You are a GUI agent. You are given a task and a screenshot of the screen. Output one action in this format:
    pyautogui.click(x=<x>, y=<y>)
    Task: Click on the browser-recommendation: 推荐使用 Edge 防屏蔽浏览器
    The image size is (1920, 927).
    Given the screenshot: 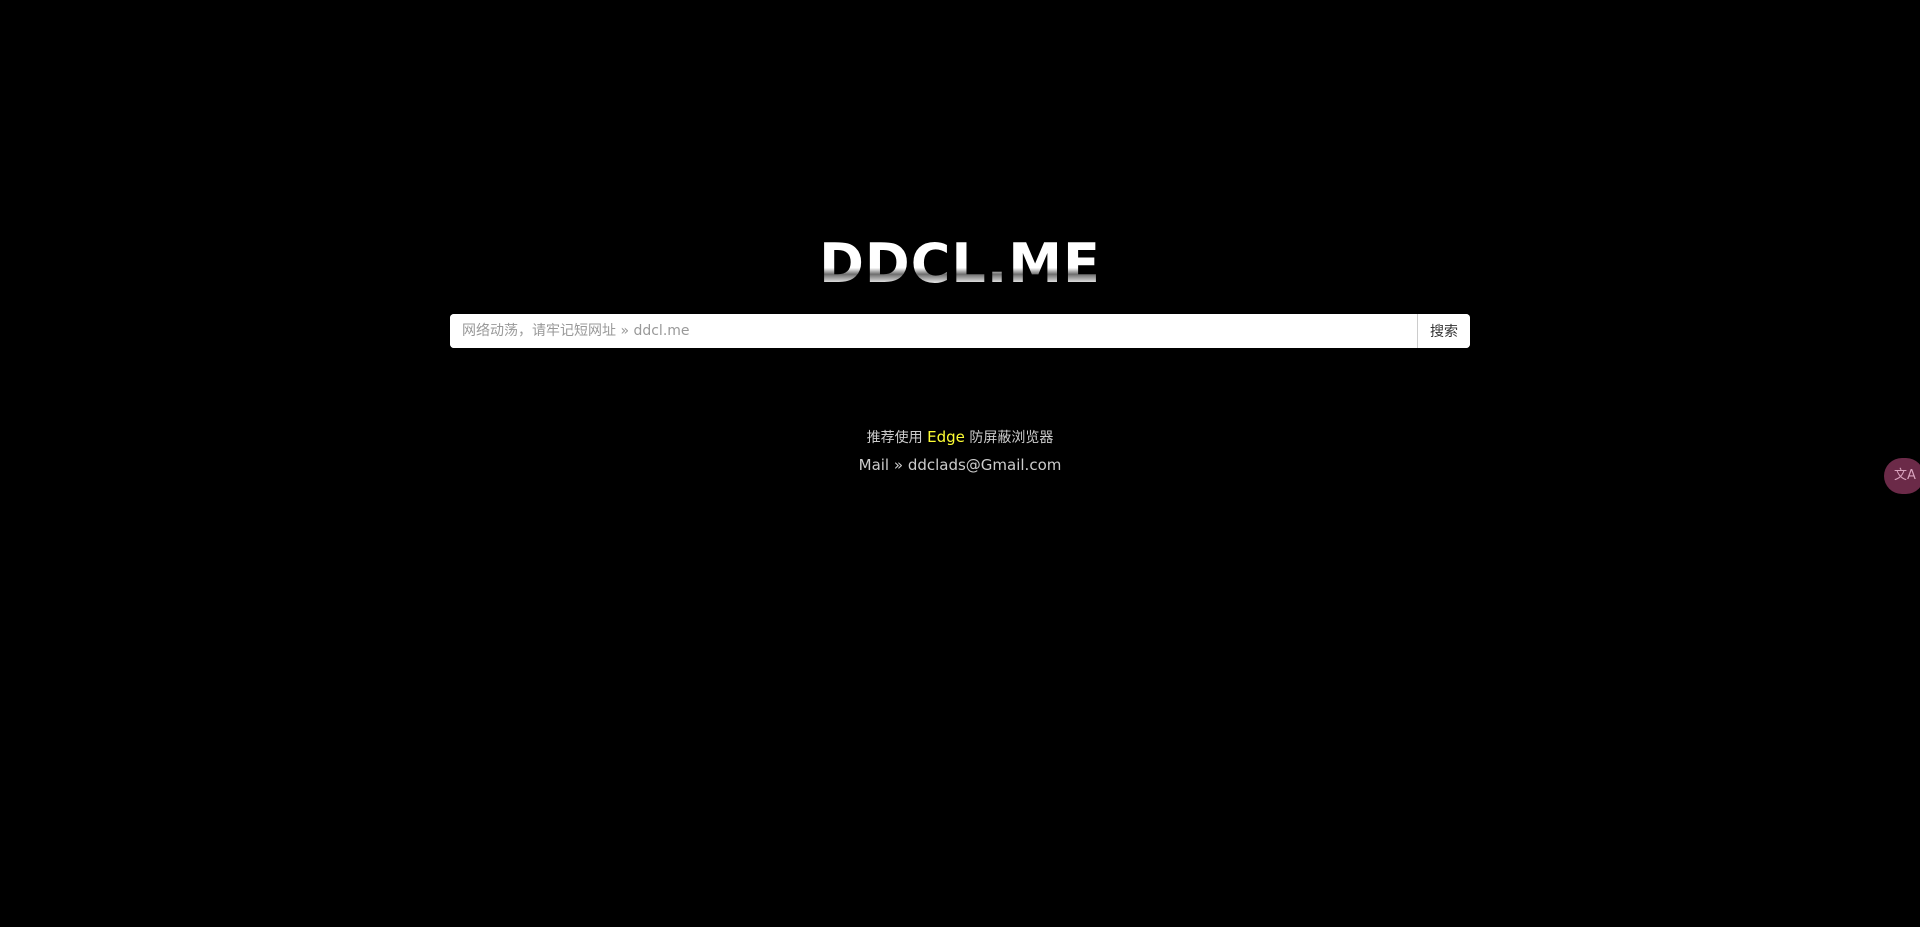 What is the action you would take?
    pyautogui.click(x=960, y=437)
    